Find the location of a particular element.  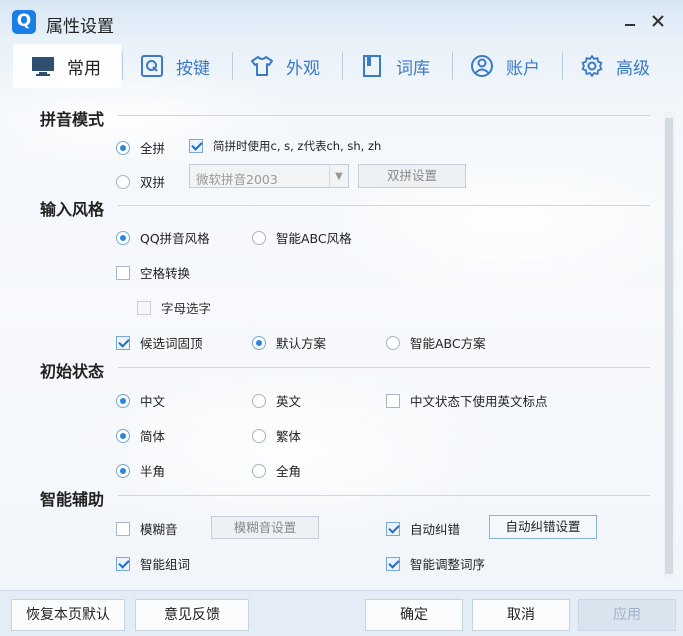

fuzzy-settings-button: 模糊音设置 is located at coordinates (265, 527).